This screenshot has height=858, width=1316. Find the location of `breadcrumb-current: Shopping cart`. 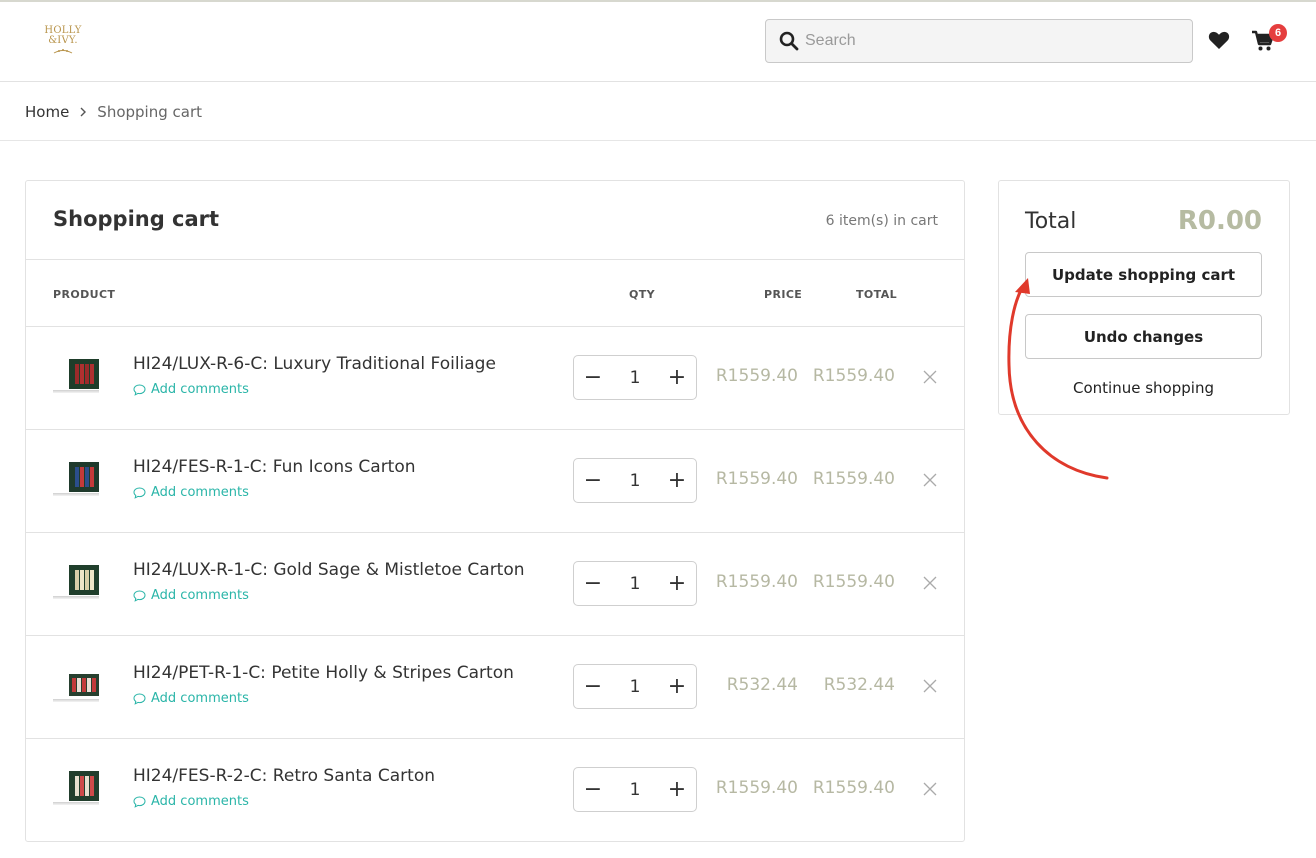

breadcrumb-current: Shopping cart is located at coordinates (149, 112).